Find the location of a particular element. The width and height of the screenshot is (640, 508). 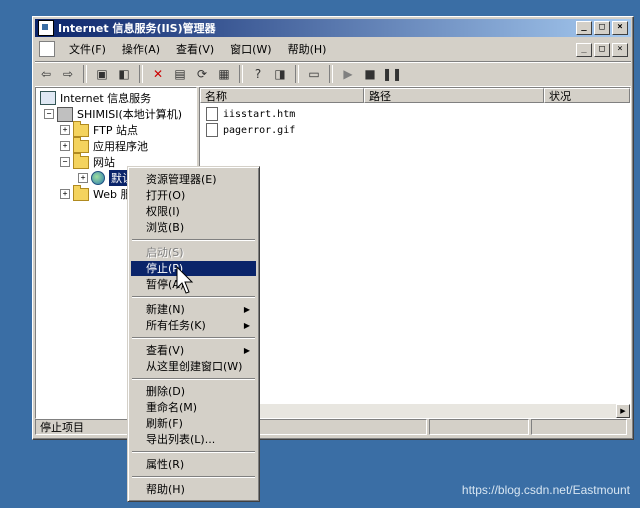

tree-node-computer: − SHIMISI(本地计算机) is located at coordinates (113, 114).